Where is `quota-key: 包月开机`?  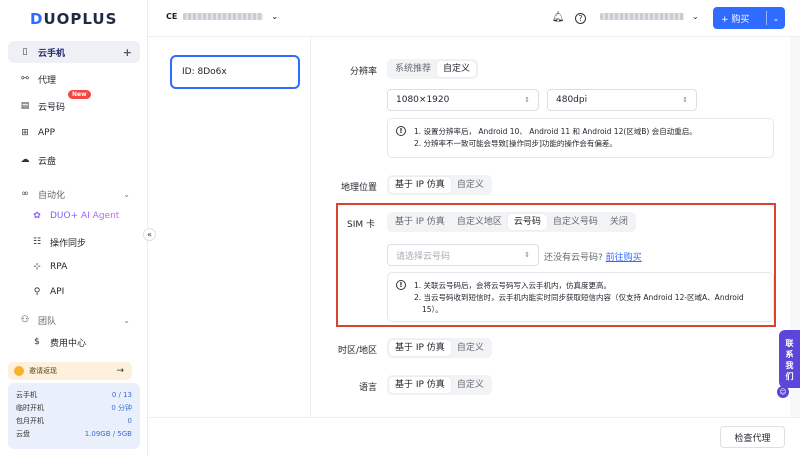 quota-key: 包月开机 is located at coordinates (30, 420).